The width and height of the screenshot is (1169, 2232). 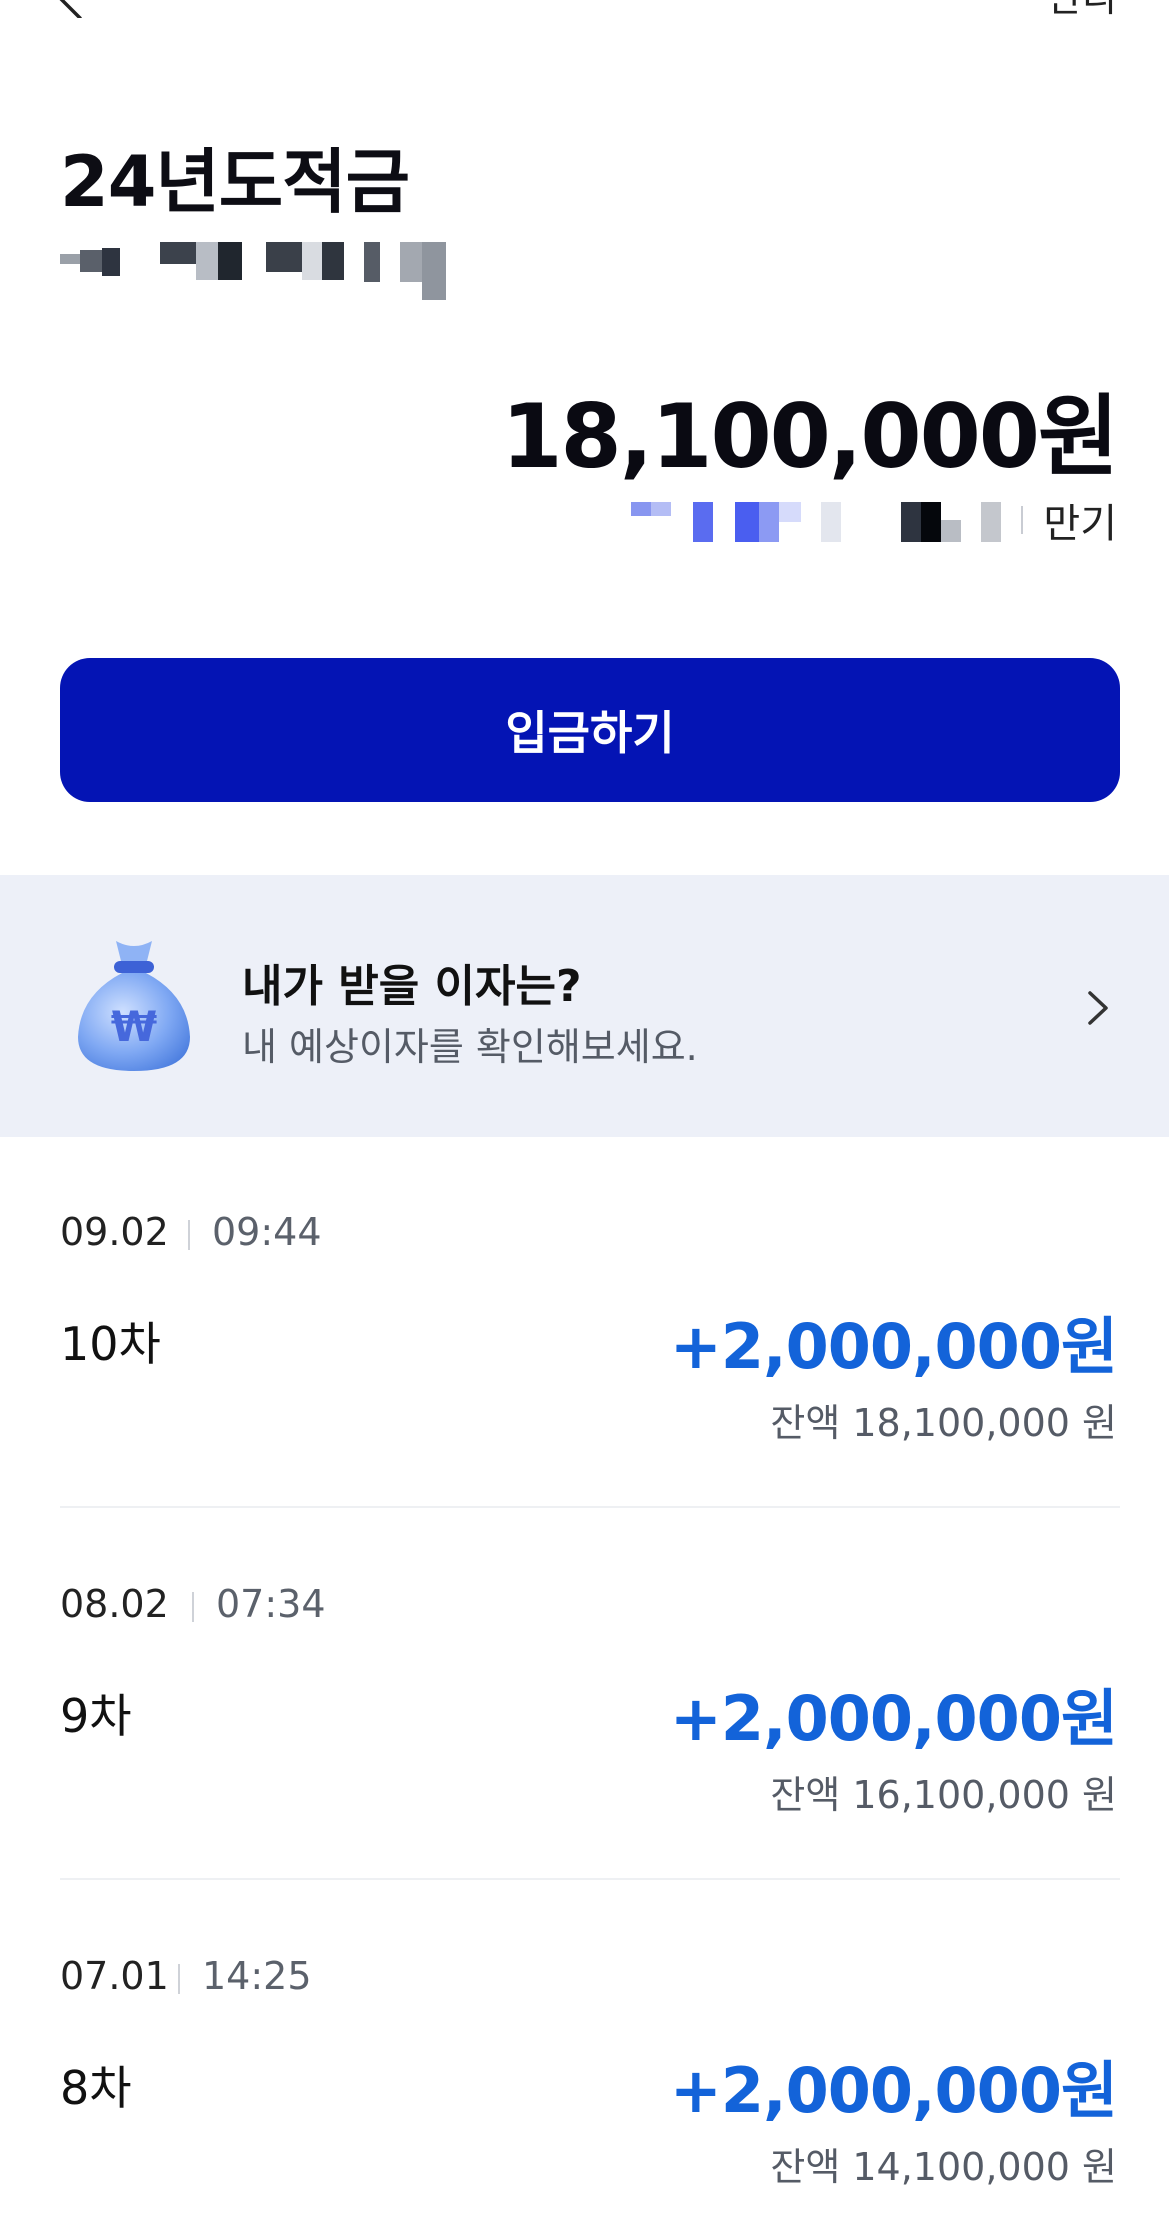 What do you see at coordinates (70, 9) in the screenshot?
I see `back-arrow-icon` at bounding box center [70, 9].